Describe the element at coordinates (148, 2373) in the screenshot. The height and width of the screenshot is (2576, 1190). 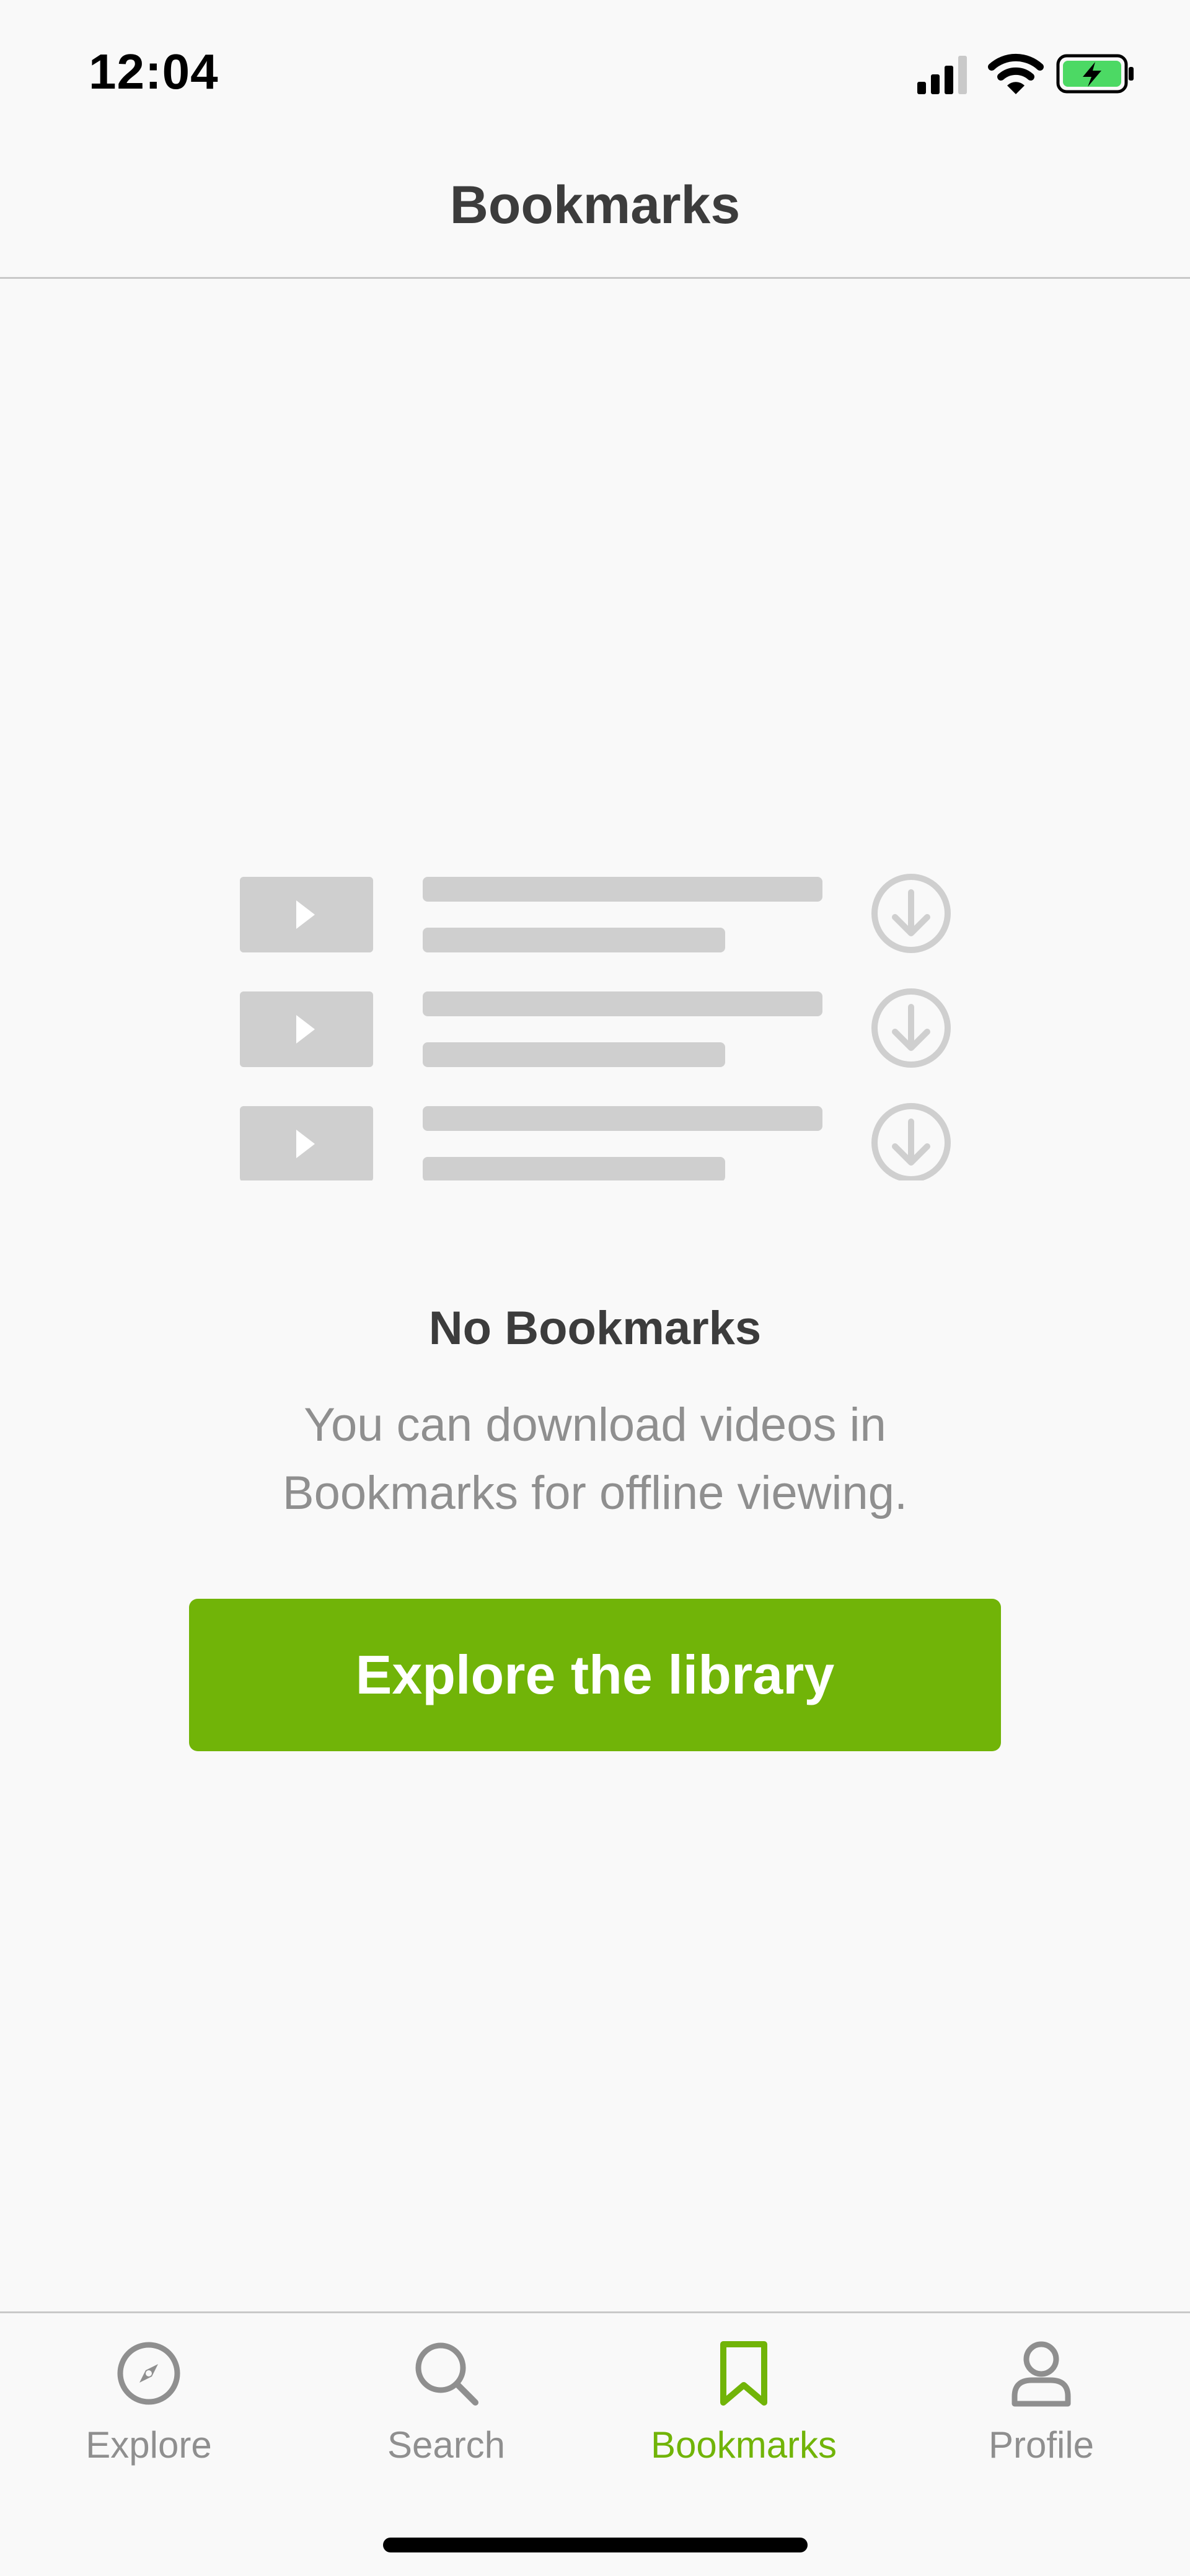
I see `compass-icon` at that location.